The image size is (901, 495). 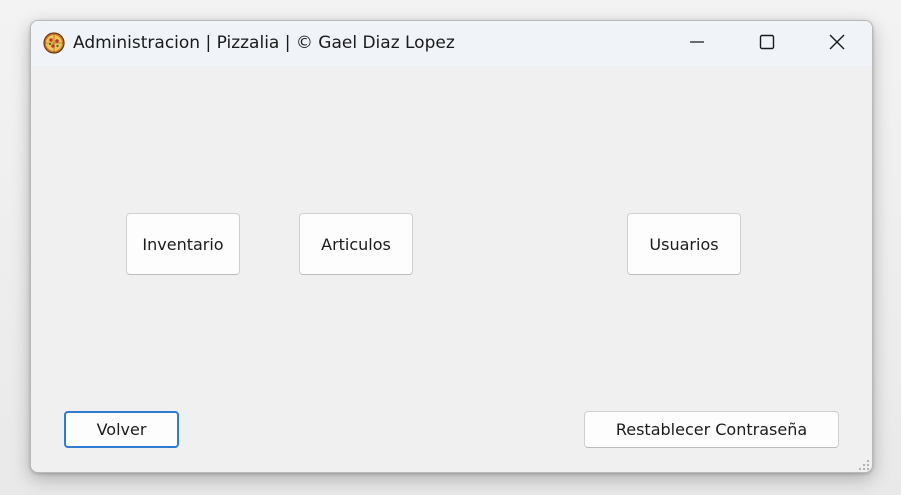 What do you see at coordinates (863, 463) in the screenshot?
I see `resize-grip-icon` at bounding box center [863, 463].